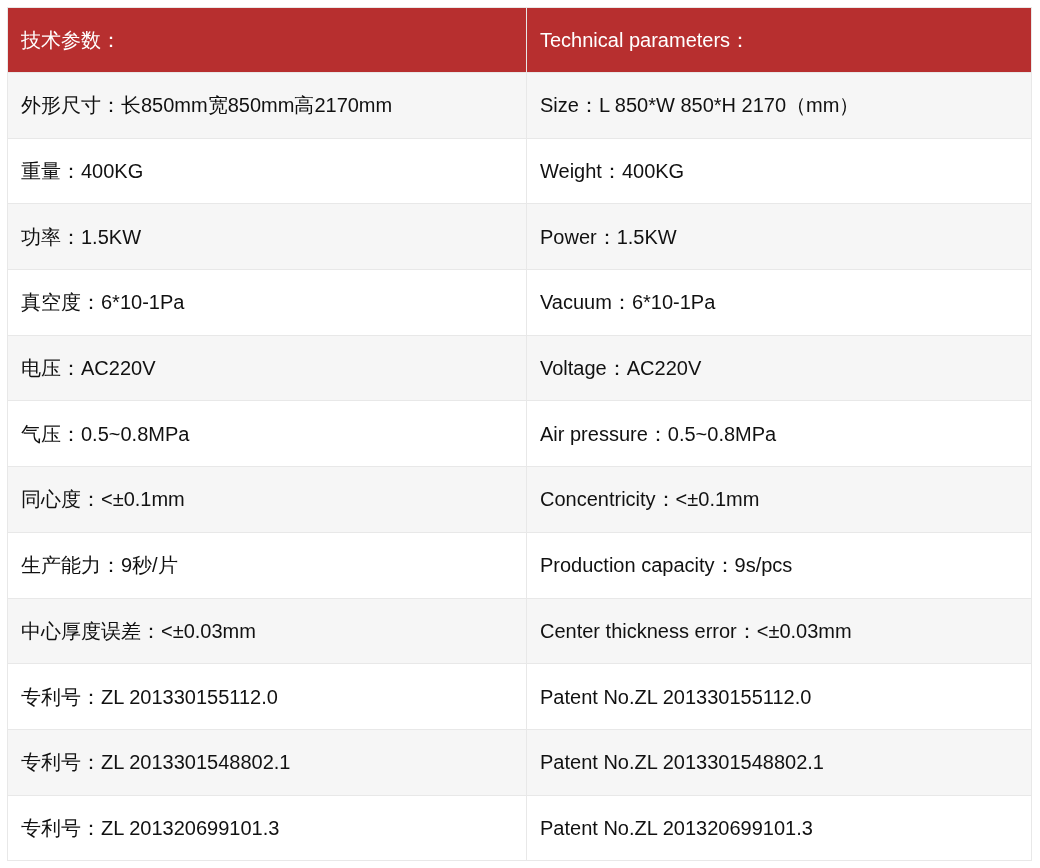 The width and height of the screenshot is (1040, 868). What do you see at coordinates (71, 40) in the screenshot?
I see `column-header: 技术参数：` at bounding box center [71, 40].